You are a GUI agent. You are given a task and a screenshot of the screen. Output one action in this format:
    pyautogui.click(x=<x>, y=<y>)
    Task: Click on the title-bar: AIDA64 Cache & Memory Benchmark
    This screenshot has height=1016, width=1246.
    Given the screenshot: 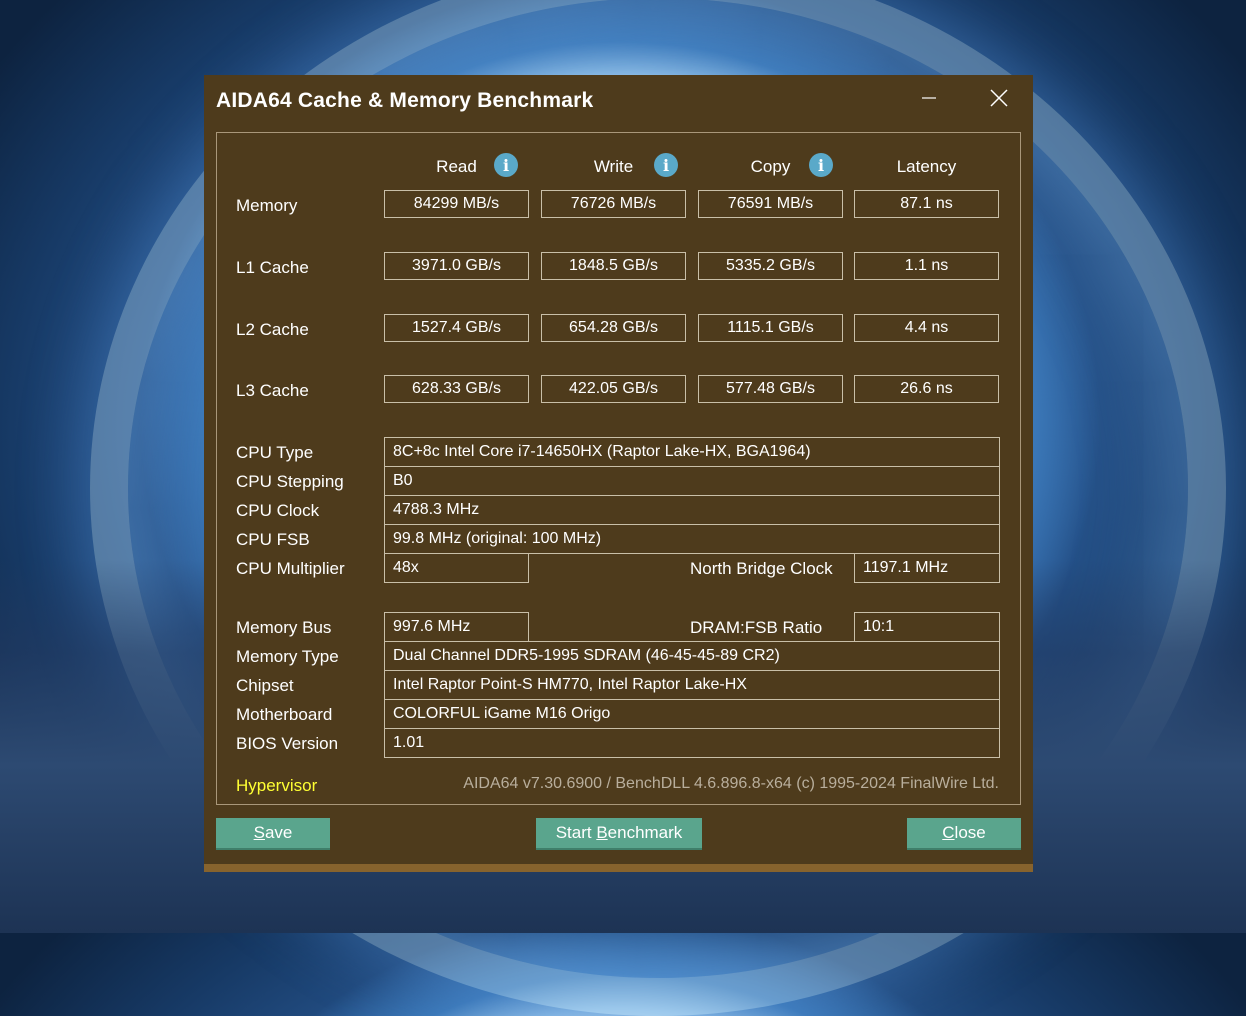 What is the action you would take?
    pyautogui.click(x=618, y=100)
    